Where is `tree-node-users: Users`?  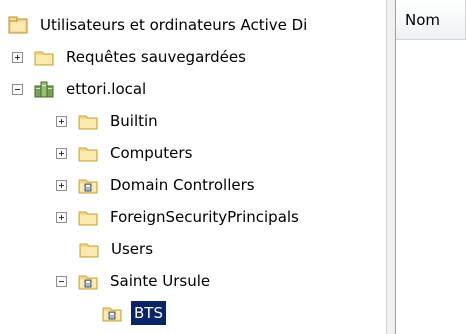 tree-node-users: Users is located at coordinates (106, 249).